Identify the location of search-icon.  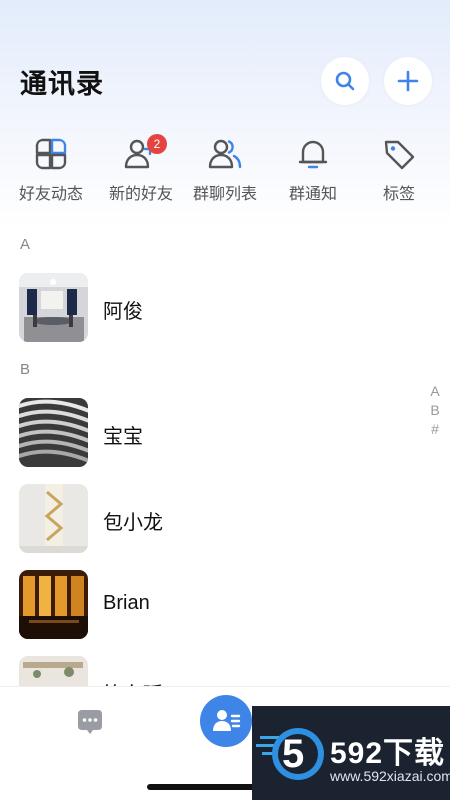
(345, 81).